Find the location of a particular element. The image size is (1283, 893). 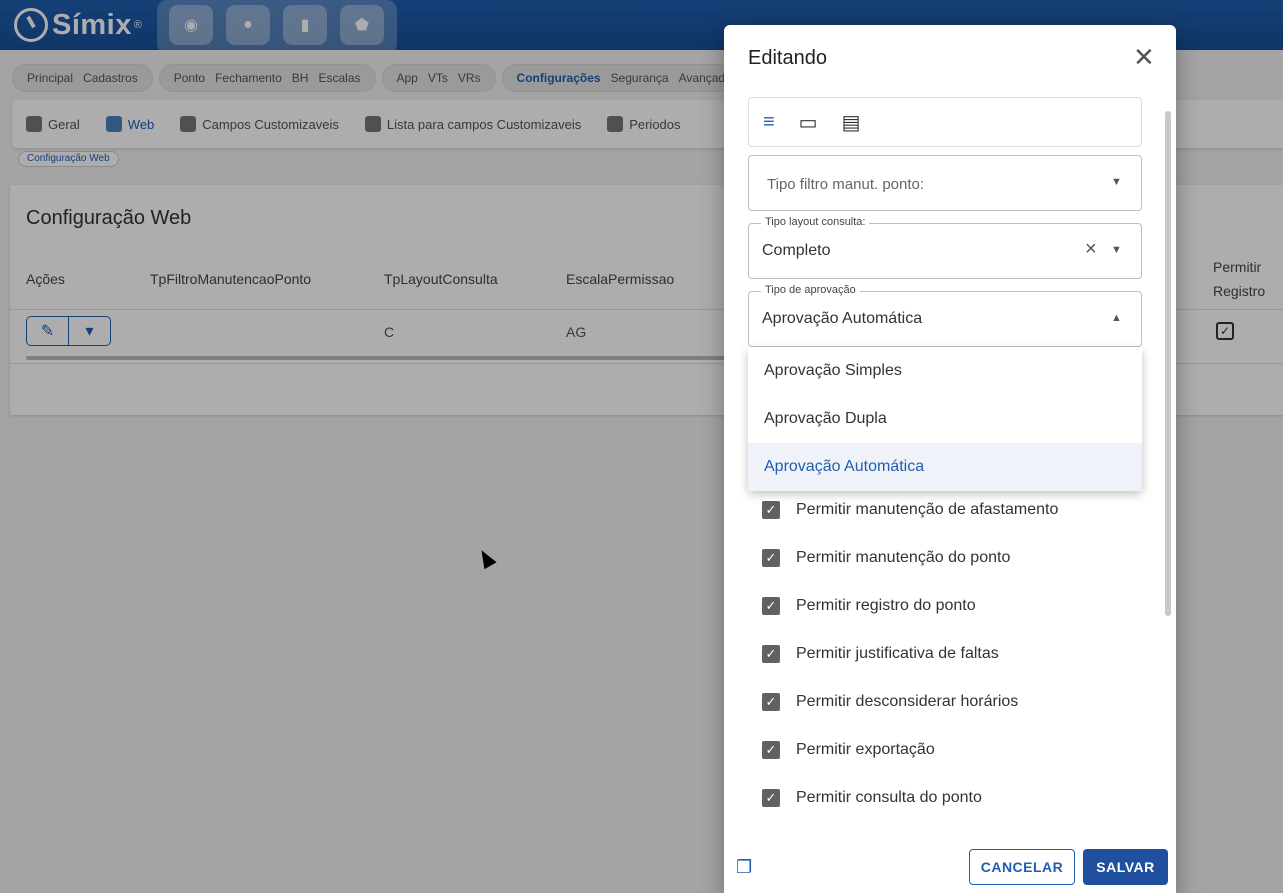

checkbox-row: ✓ Permitir justificativa de faltas is located at coordinates (880, 654).